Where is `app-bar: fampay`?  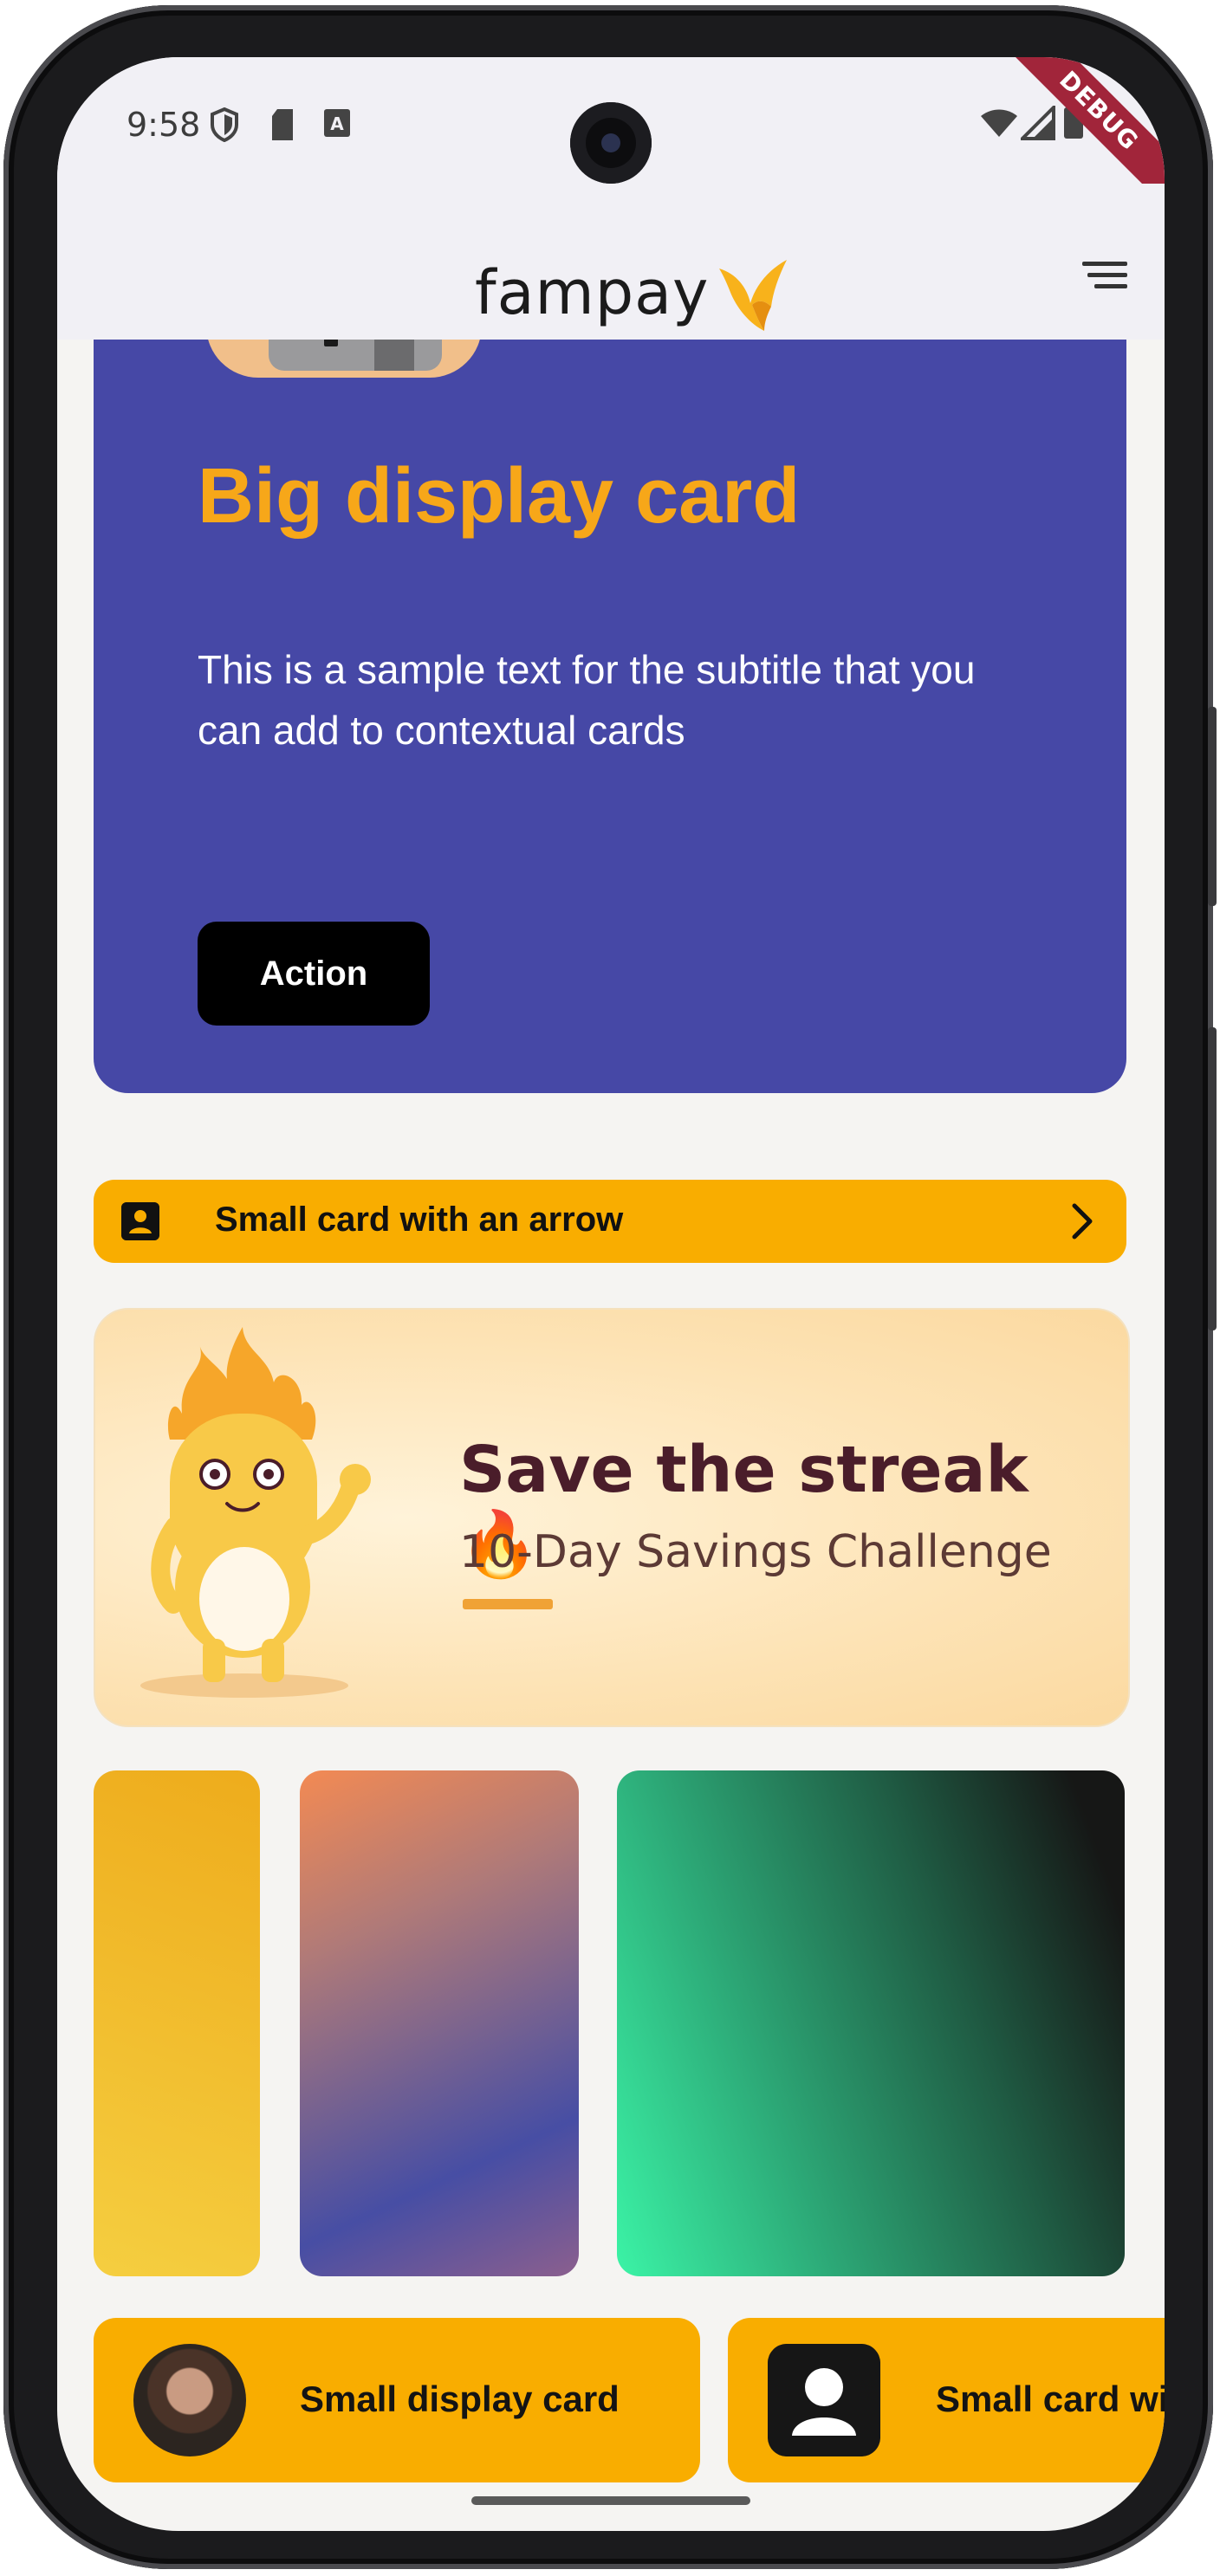 app-bar: fampay is located at coordinates (611, 262).